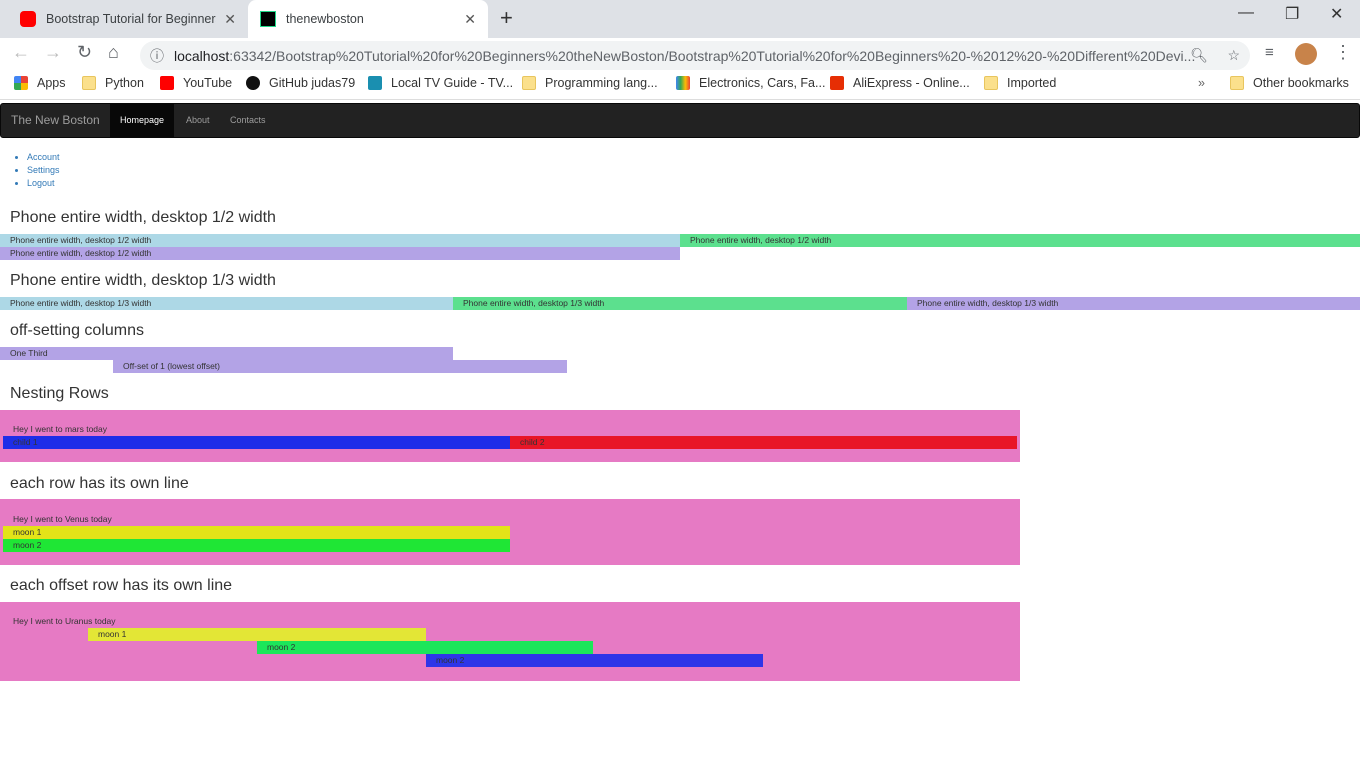  I want to click on uranus-text: Hey I went to Uranus today, so click(64, 621).